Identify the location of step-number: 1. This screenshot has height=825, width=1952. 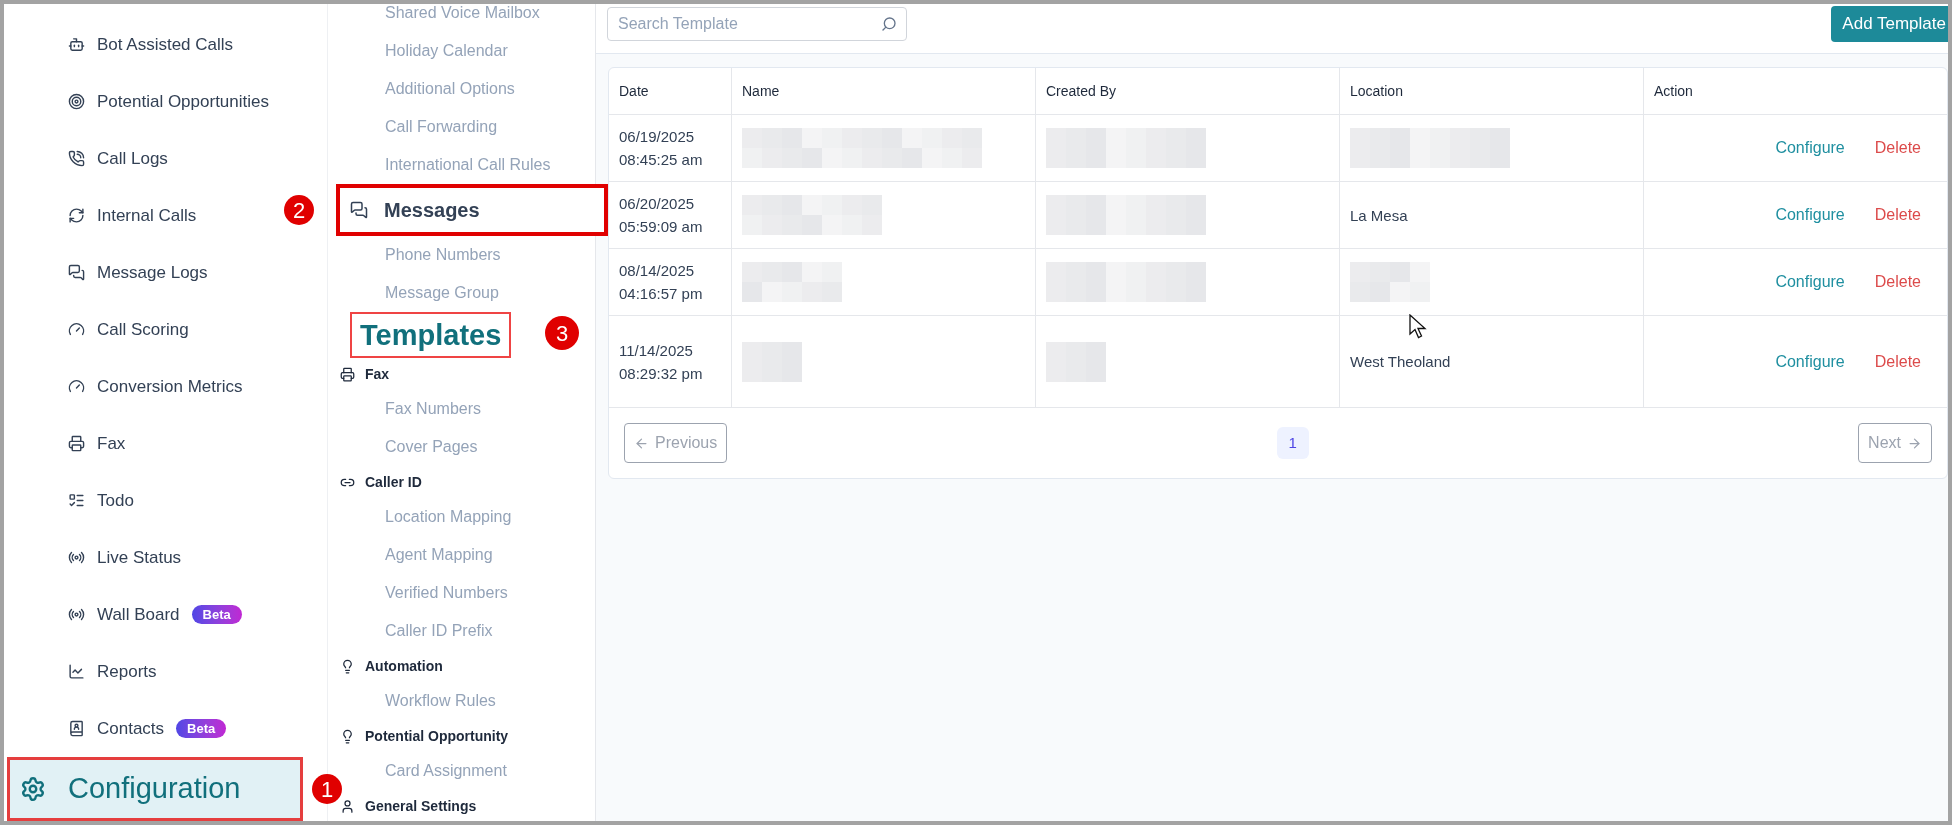
(327, 789).